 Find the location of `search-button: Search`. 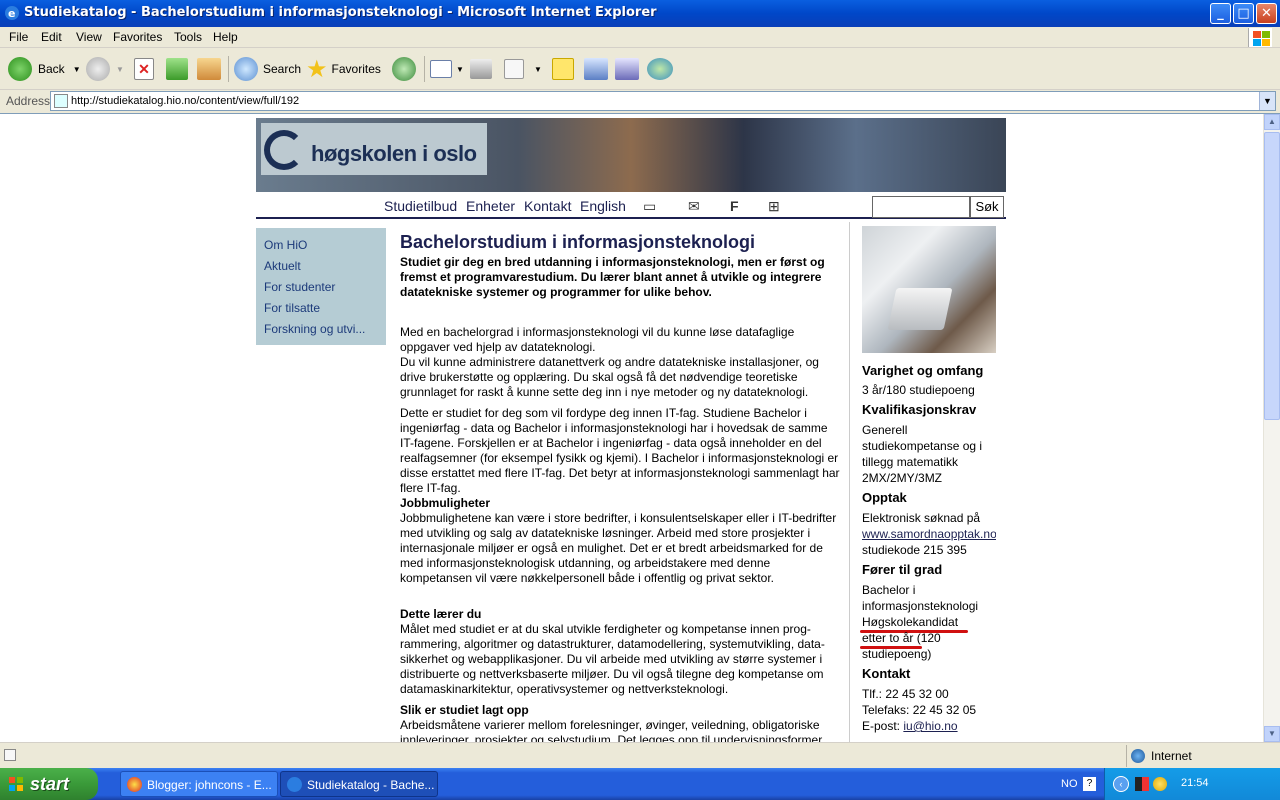

search-button: Search is located at coordinates (267, 69).